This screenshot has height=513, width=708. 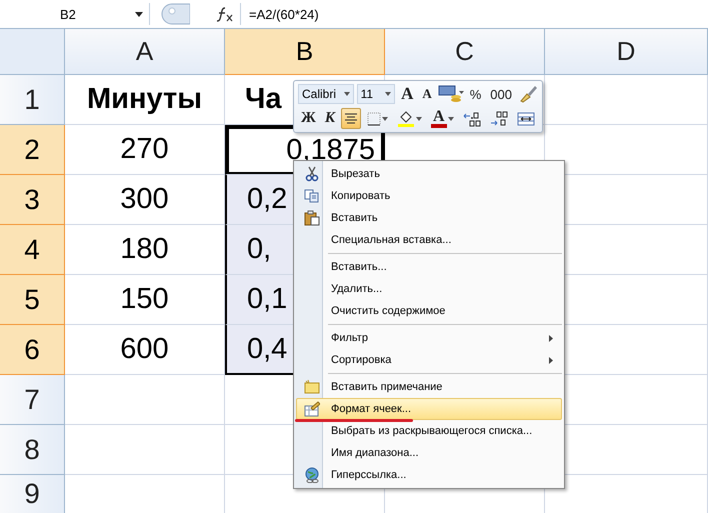 I want to click on row-header: 9, so click(x=32, y=494).